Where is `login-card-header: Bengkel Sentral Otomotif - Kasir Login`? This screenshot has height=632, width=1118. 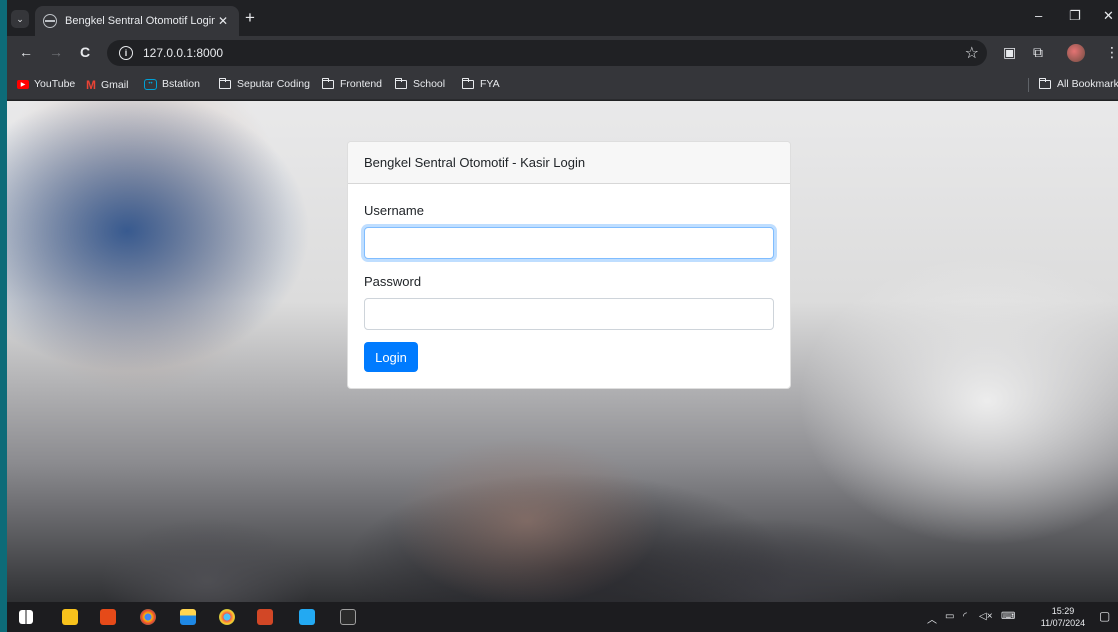
login-card-header: Bengkel Sentral Otomotif - Kasir Login is located at coordinates (569, 163).